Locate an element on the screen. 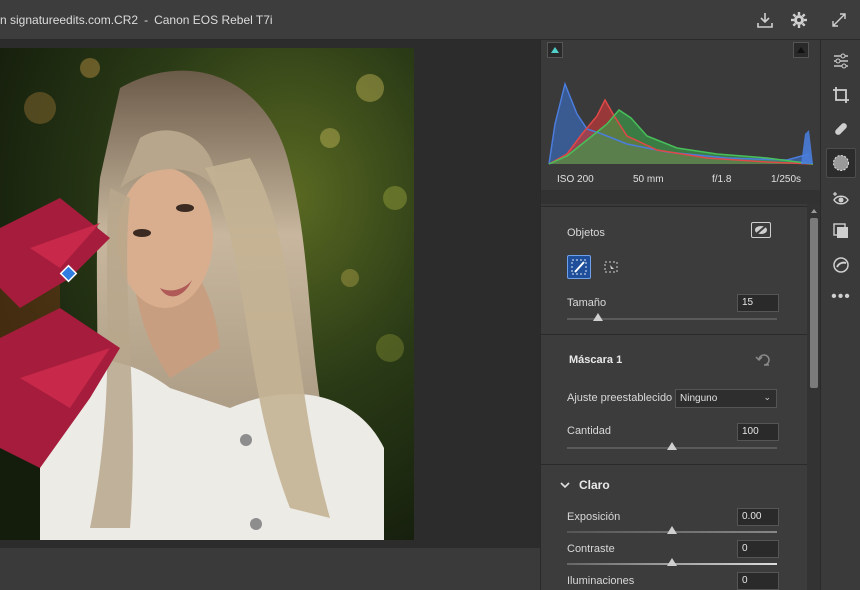  mask-title: Máscara 1 is located at coordinates (596, 360).